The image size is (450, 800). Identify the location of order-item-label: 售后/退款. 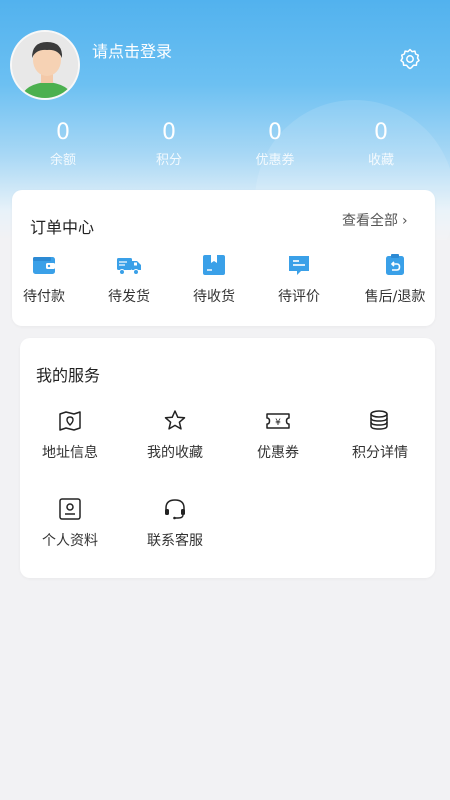
(395, 297).